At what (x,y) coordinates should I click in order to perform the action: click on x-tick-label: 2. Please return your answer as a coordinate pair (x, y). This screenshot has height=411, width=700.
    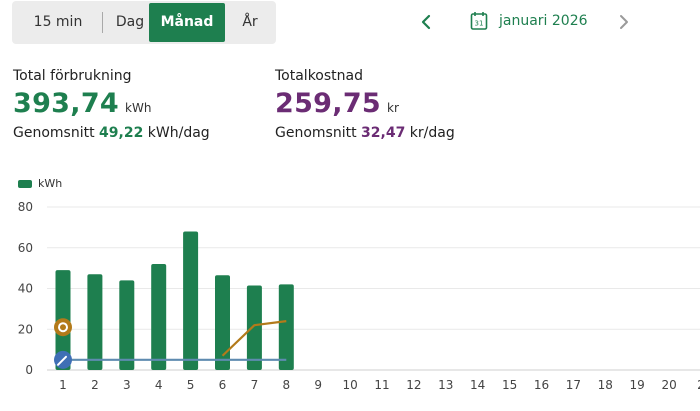
    Looking at the image, I should click on (95, 385).